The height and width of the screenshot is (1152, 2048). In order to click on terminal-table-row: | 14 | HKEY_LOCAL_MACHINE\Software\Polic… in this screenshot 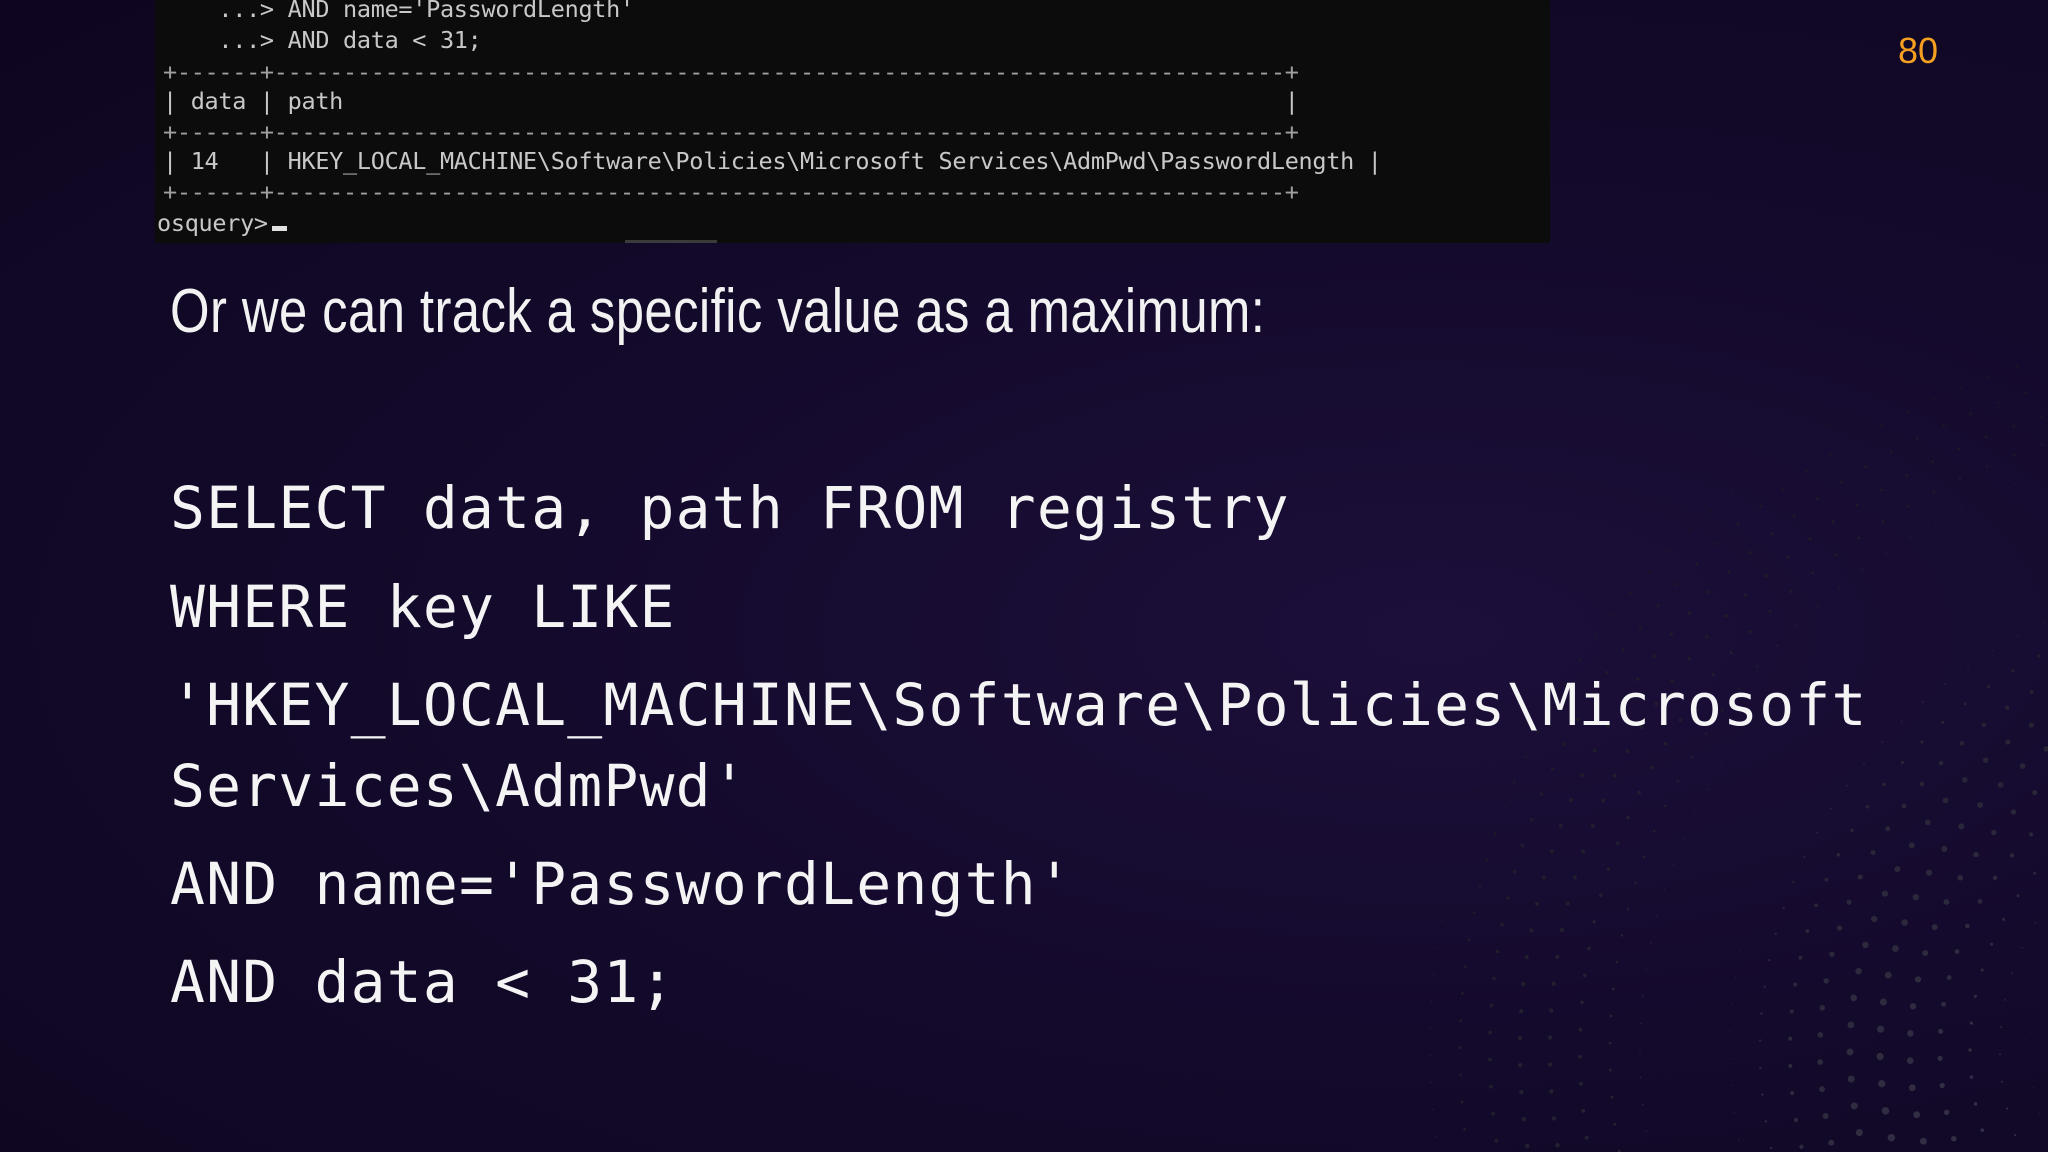, I will do `click(772, 161)`.